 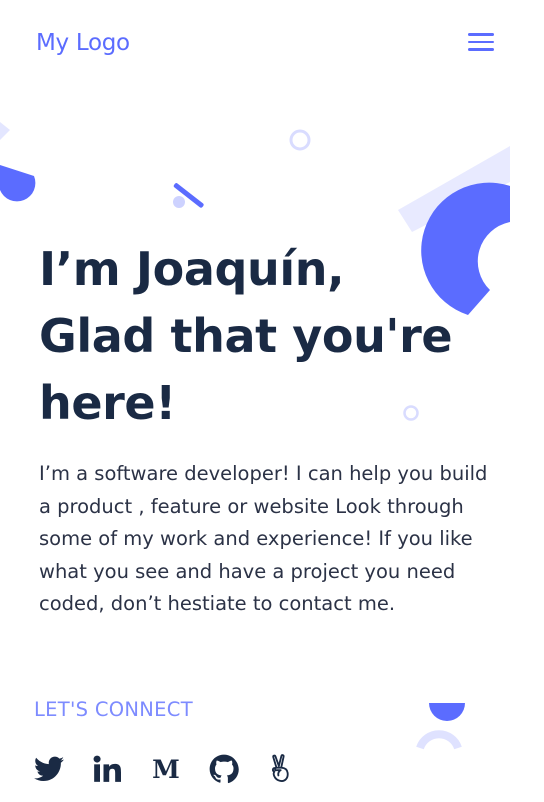 I want to click on angellist-icon, so click(x=280, y=768).